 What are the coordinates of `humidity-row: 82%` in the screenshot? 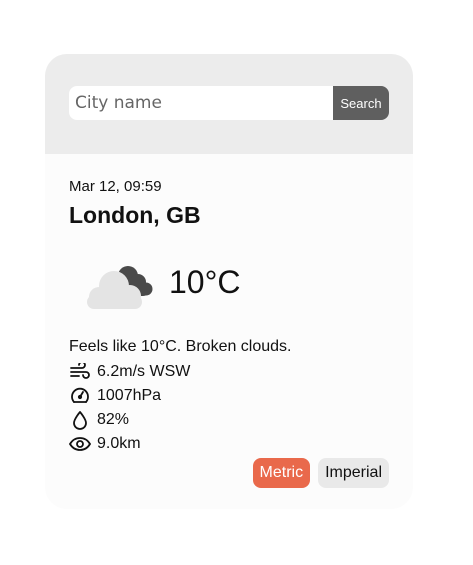 It's located at (99, 420).